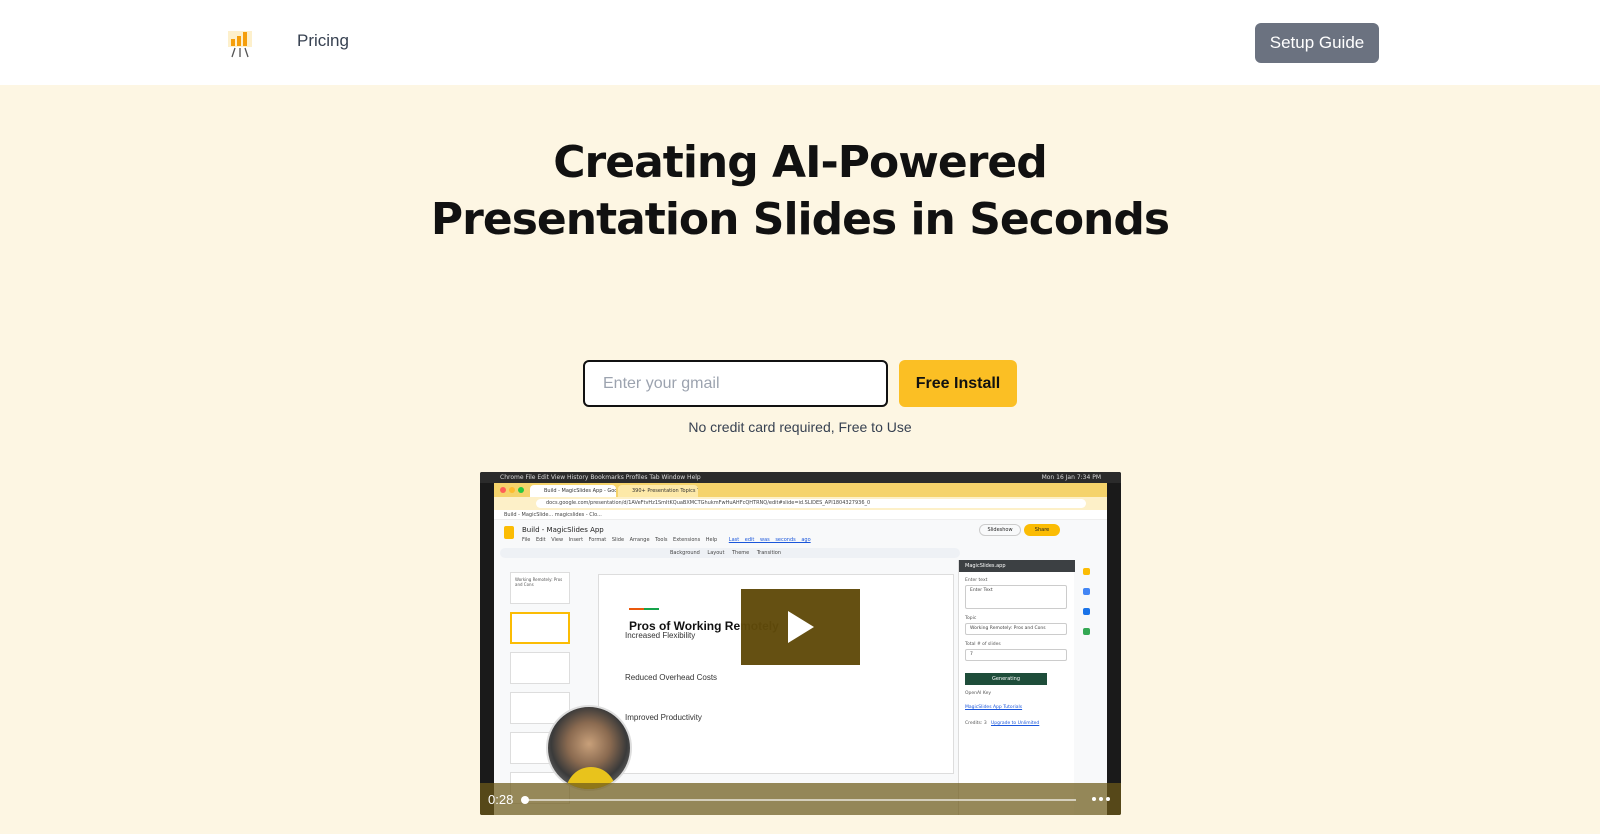 Image resolution: width=1600 pixels, height=834 pixels. What do you see at coordinates (978, 693) in the screenshot?
I see `openai-key-label: OpenAI Key` at bounding box center [978, 693].